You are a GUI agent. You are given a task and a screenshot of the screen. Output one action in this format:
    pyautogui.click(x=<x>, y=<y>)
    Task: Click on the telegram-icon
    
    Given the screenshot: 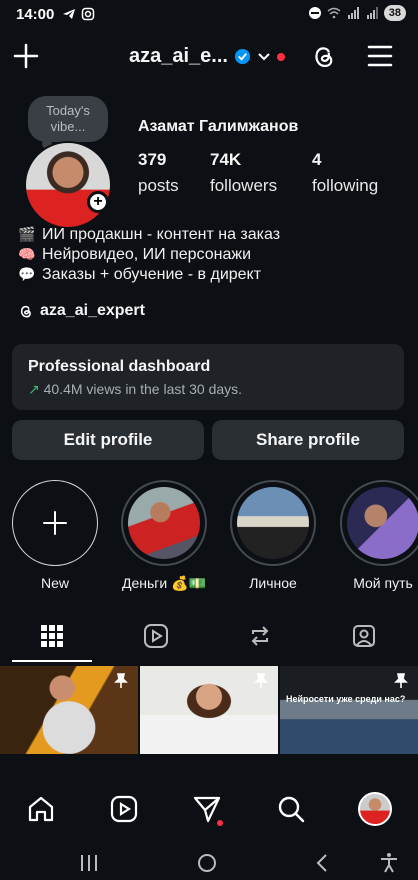 What is the action you would take?
    pyautogui.click(x=69, y=14)
    